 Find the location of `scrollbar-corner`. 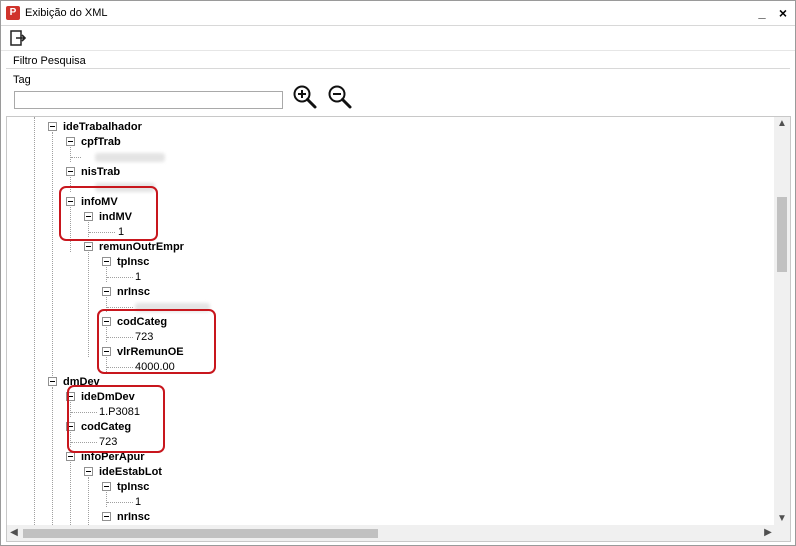

scrollbar-corner is located at coordinates (782, 533).